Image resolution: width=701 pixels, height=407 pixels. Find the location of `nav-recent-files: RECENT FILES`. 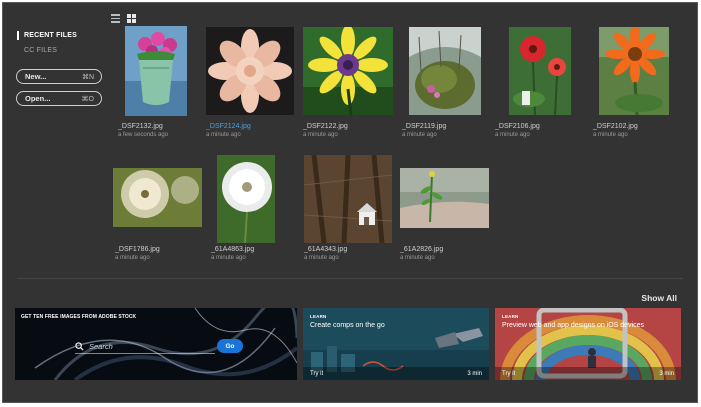

nav-recent-files: RECENT FILES is located at coordinates (47, 35).